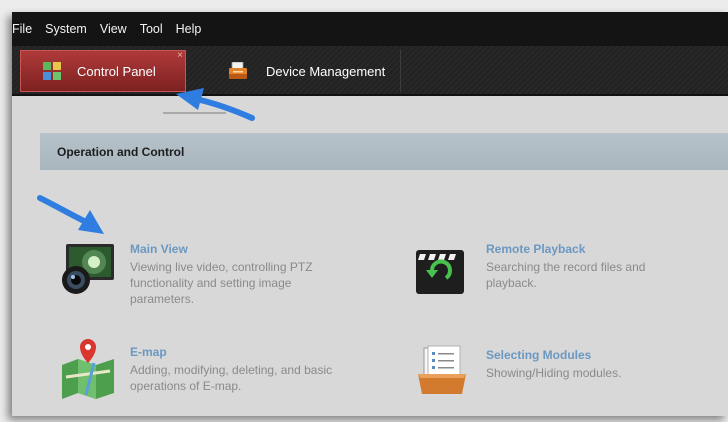  Describe the element at coordinates (113, 29) in the screenshot. I see `menu-view: View` at that location.